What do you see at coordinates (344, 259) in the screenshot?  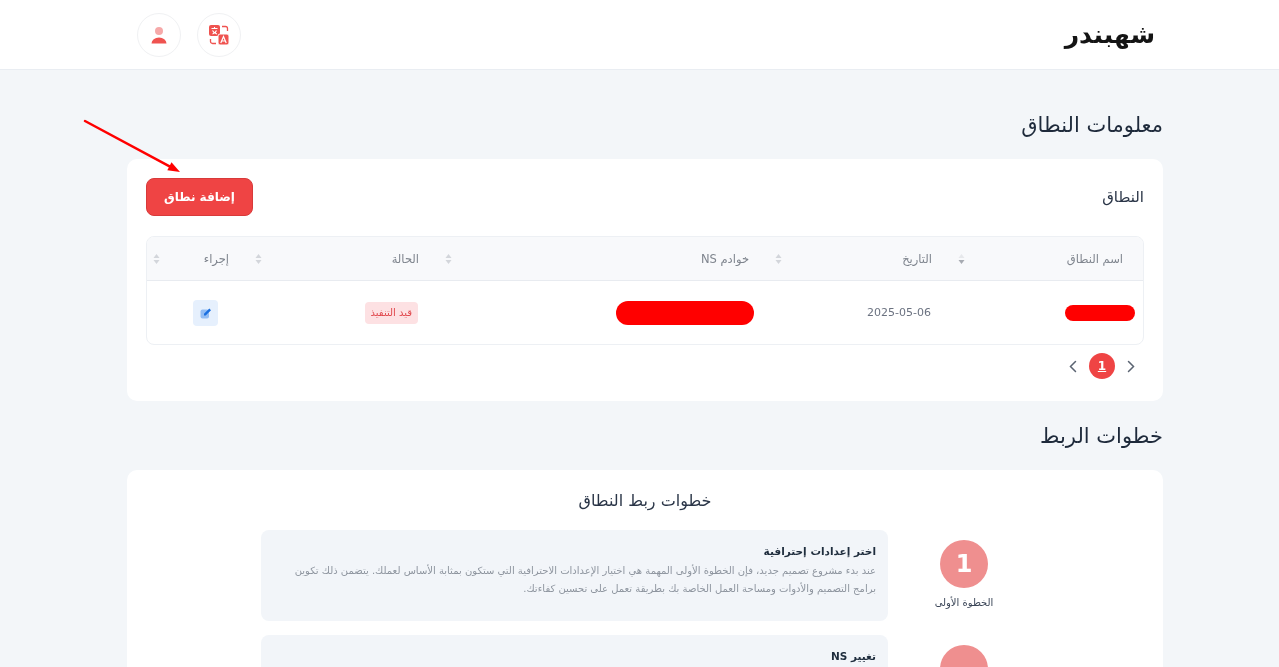 I see `column-header: الحالة` at bounding box center [344, 259].